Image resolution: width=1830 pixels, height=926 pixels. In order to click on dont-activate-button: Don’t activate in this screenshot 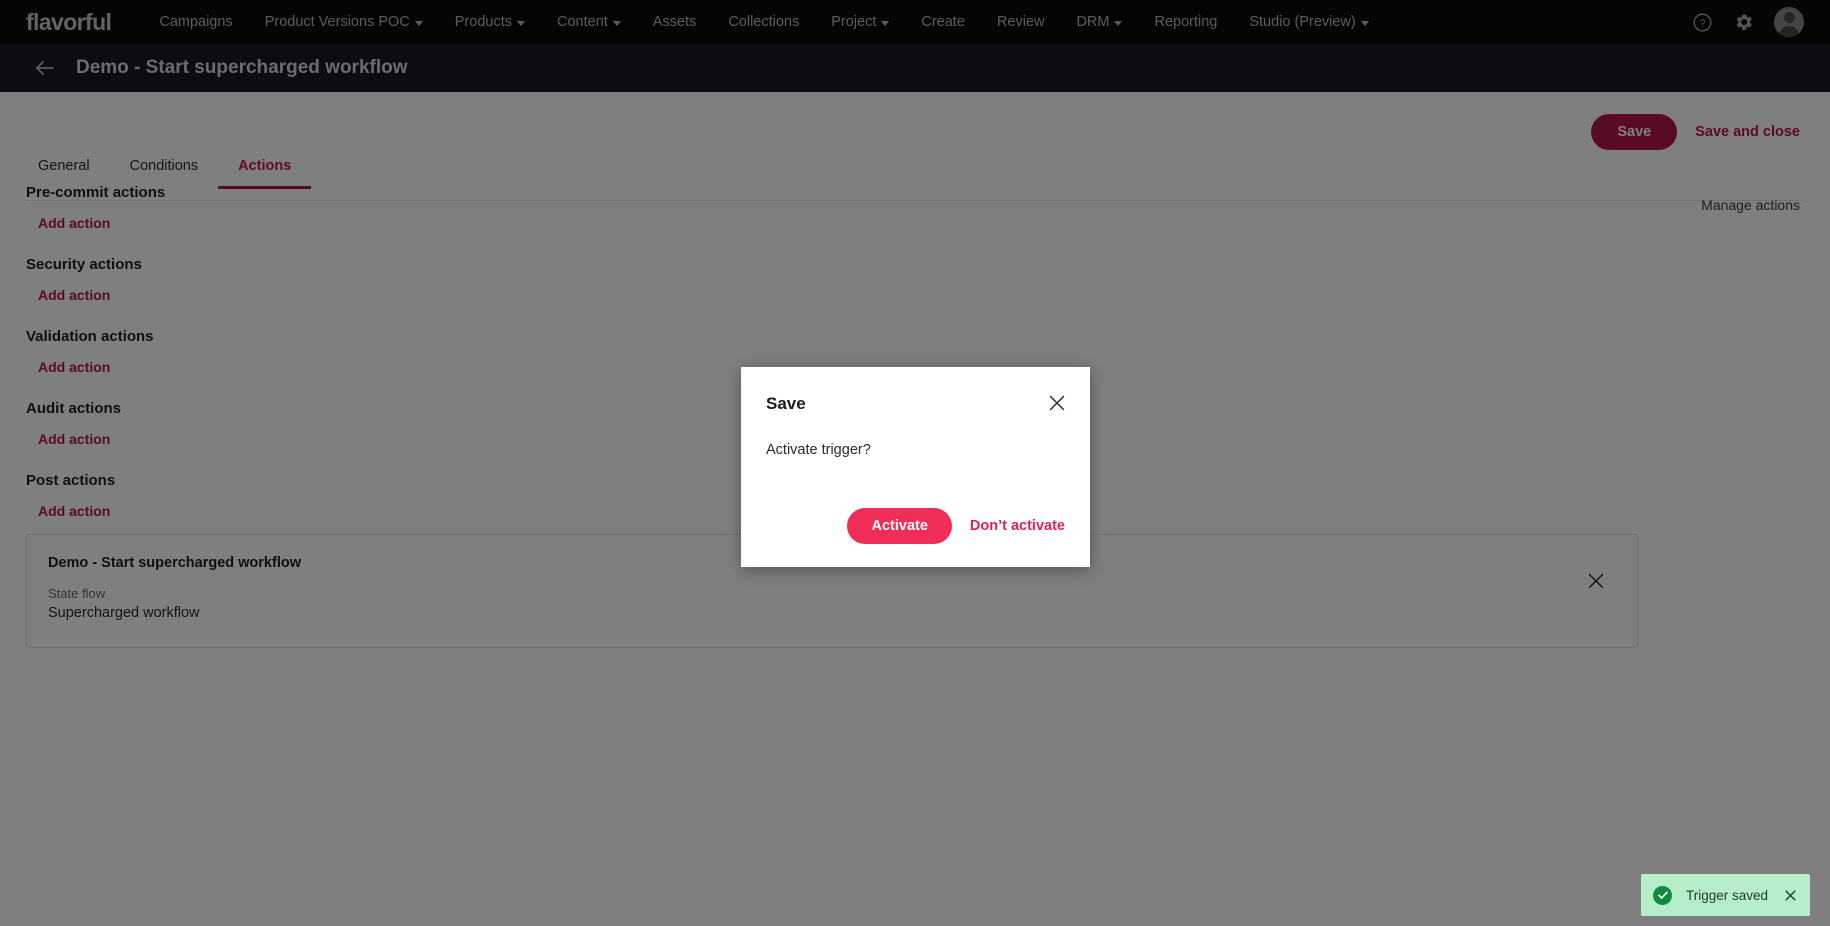, I will do `click(1017, 526)`.